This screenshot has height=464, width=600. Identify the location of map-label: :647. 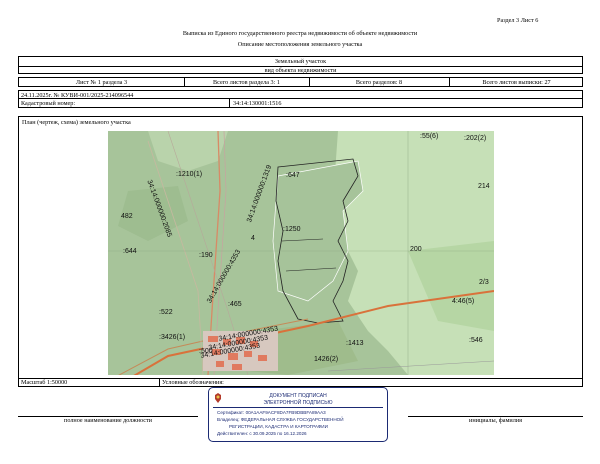
(293, 175).